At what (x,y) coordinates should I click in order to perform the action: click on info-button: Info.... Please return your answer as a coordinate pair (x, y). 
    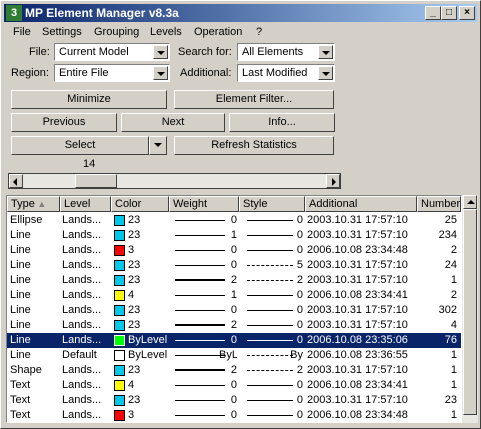
    Looking at the image, I should click on (282, 122).